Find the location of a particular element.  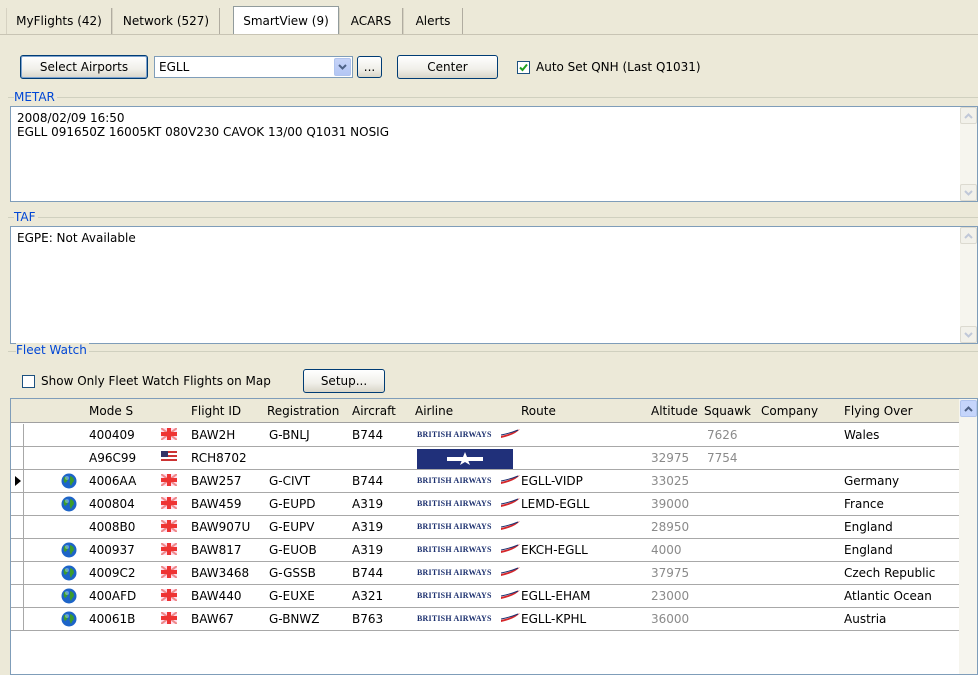

grid-registration: G-EUPV is located at coordinates (292, 527).